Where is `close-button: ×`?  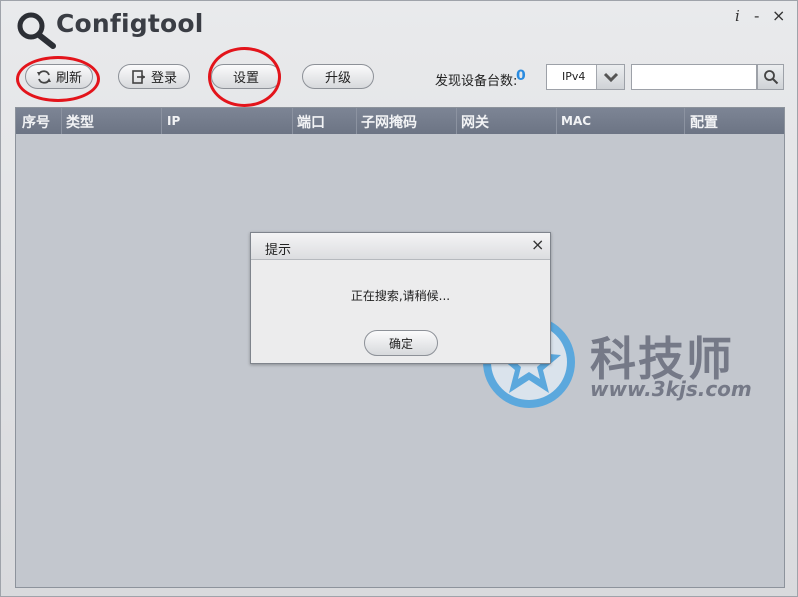 close-button: × is located at coordinates (778, 16).